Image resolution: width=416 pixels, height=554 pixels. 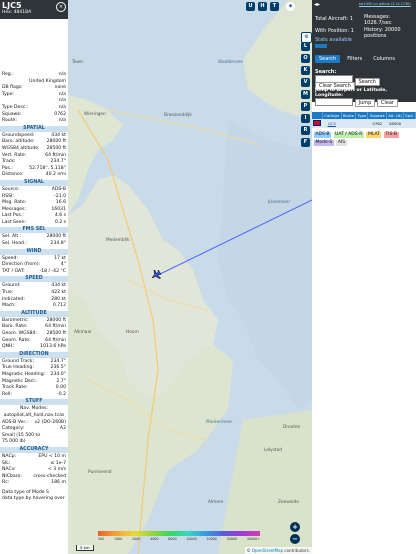 I want to click on close-info-button: ×, so click(x=61, y=7).